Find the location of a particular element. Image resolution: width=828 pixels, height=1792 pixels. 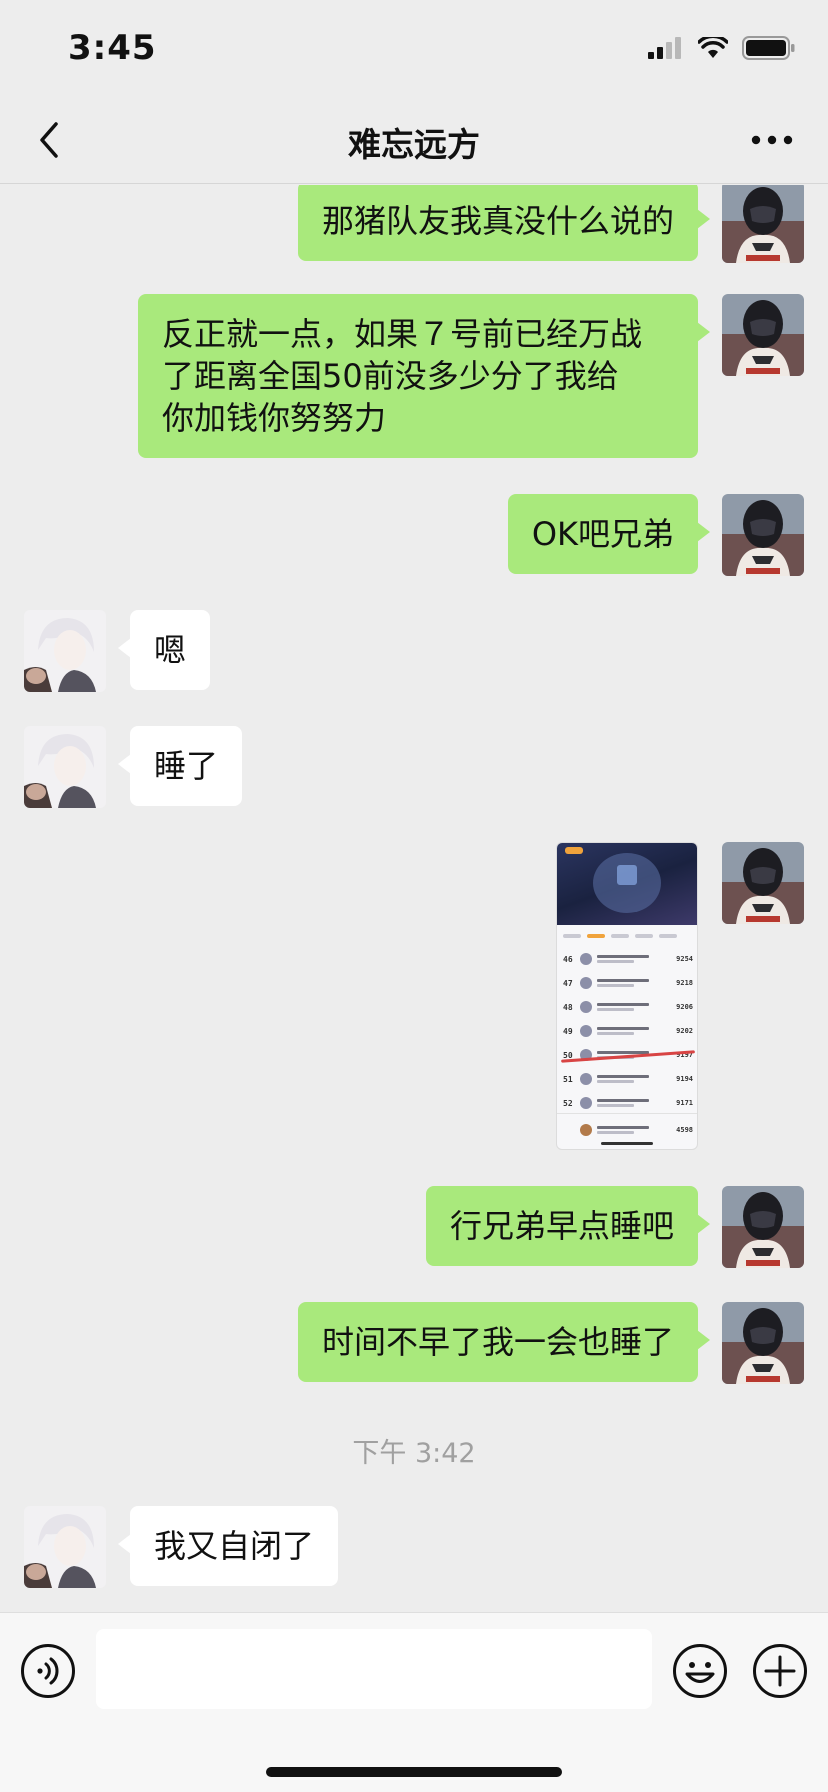

input-bar is located at coordinates (414, 1702).